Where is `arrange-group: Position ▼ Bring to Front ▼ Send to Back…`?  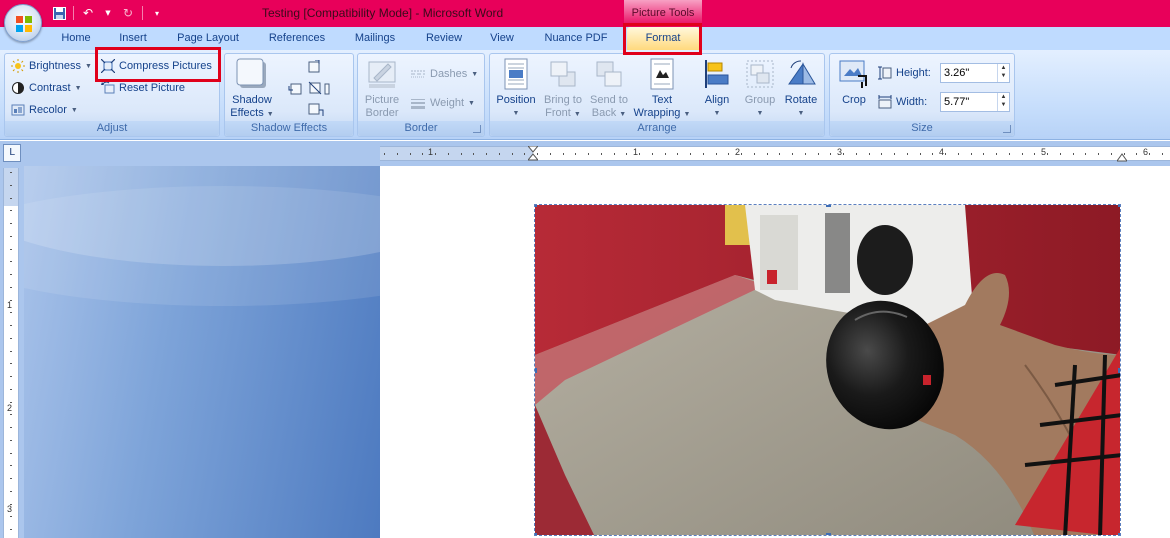
arrange-group: Position ▼ Bring to Front ▼ Send to Back… is located at coordinates (657, 95).